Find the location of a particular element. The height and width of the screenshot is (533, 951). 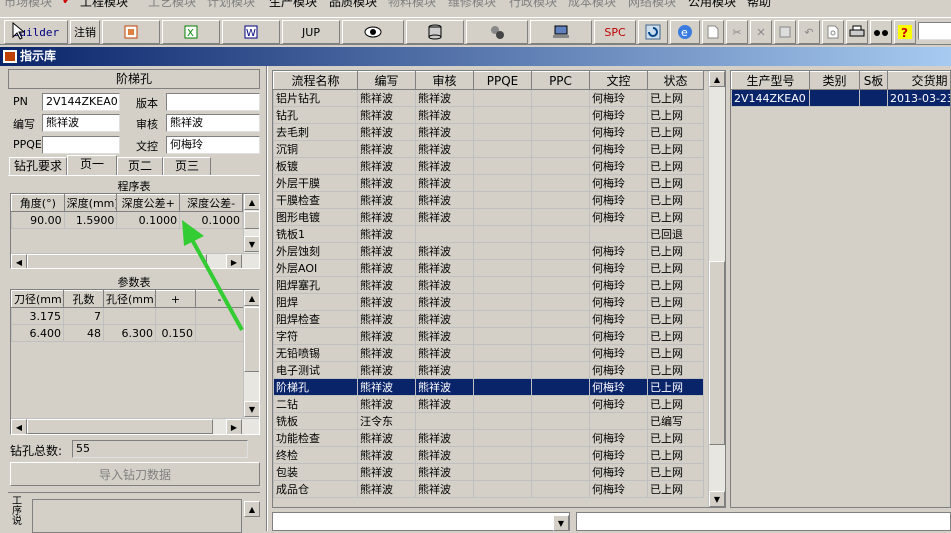

table-row: 阻焊熊祥波熊祥波何梅玲已上网 is located at coordinates (489, 302).